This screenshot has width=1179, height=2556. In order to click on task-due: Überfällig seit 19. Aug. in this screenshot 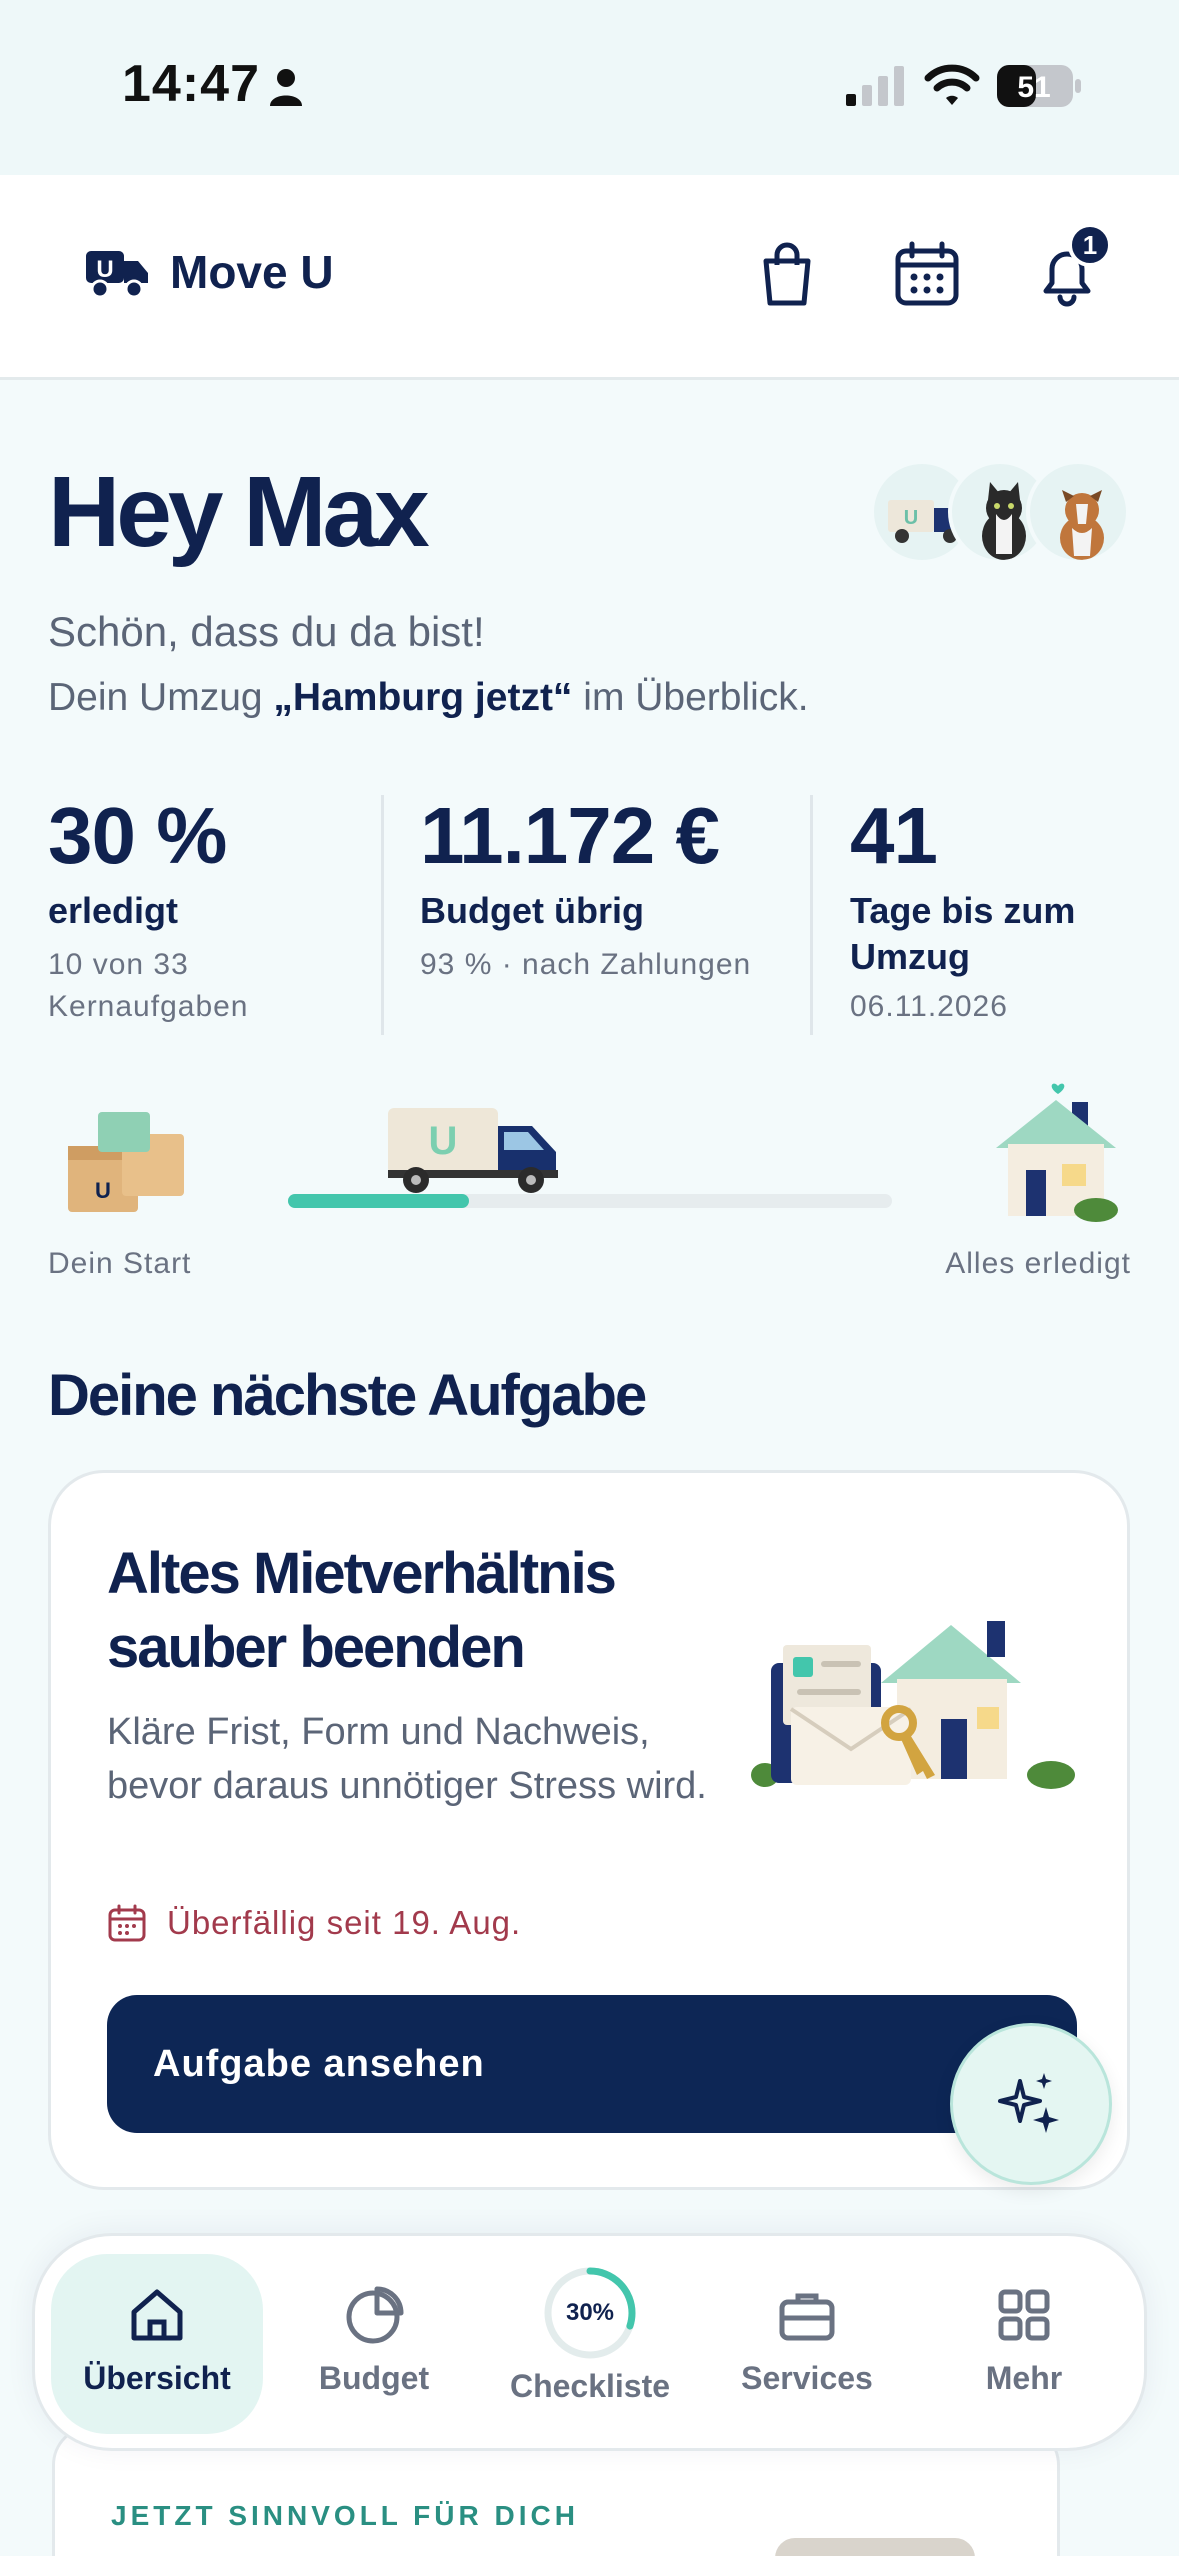, I will do `click(314, 1923)`.